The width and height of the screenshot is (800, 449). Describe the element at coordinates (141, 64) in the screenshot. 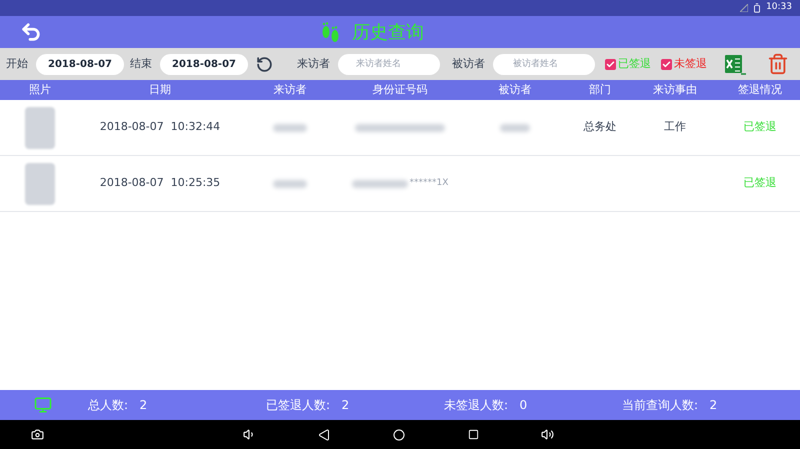

I see `end-label: 结束` at that location.